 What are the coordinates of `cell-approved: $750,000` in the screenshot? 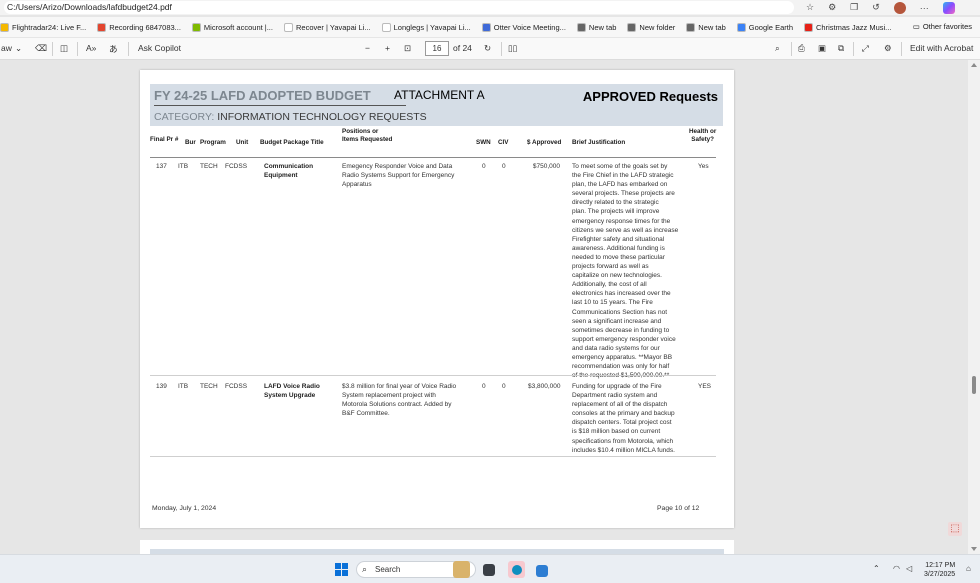 It's located at (546, 166).